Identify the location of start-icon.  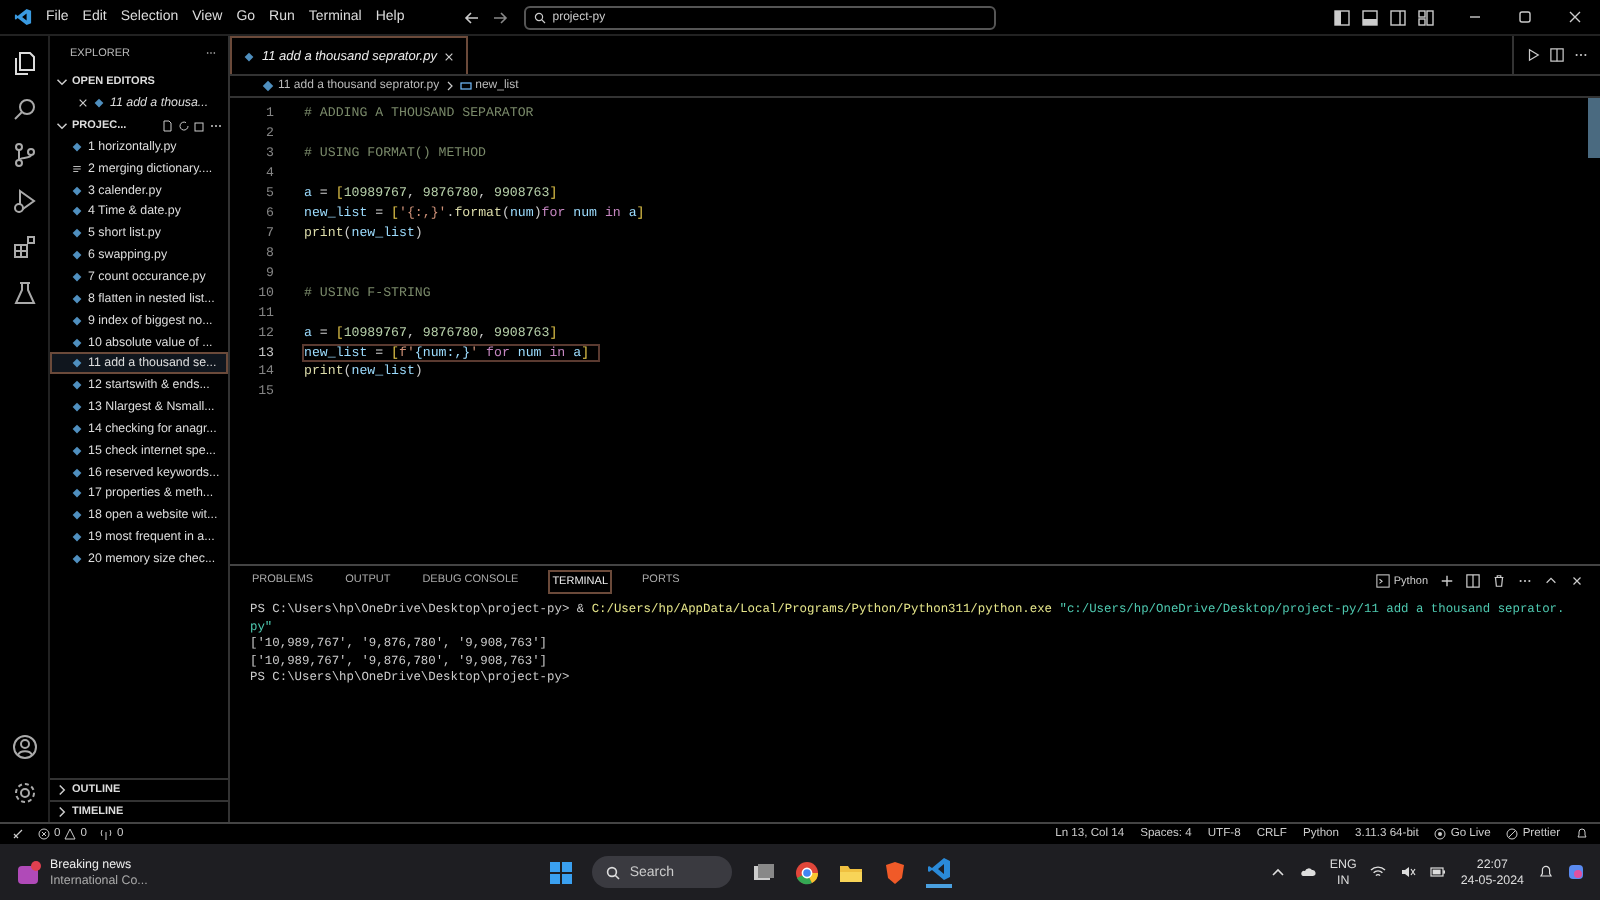
(560, 872).